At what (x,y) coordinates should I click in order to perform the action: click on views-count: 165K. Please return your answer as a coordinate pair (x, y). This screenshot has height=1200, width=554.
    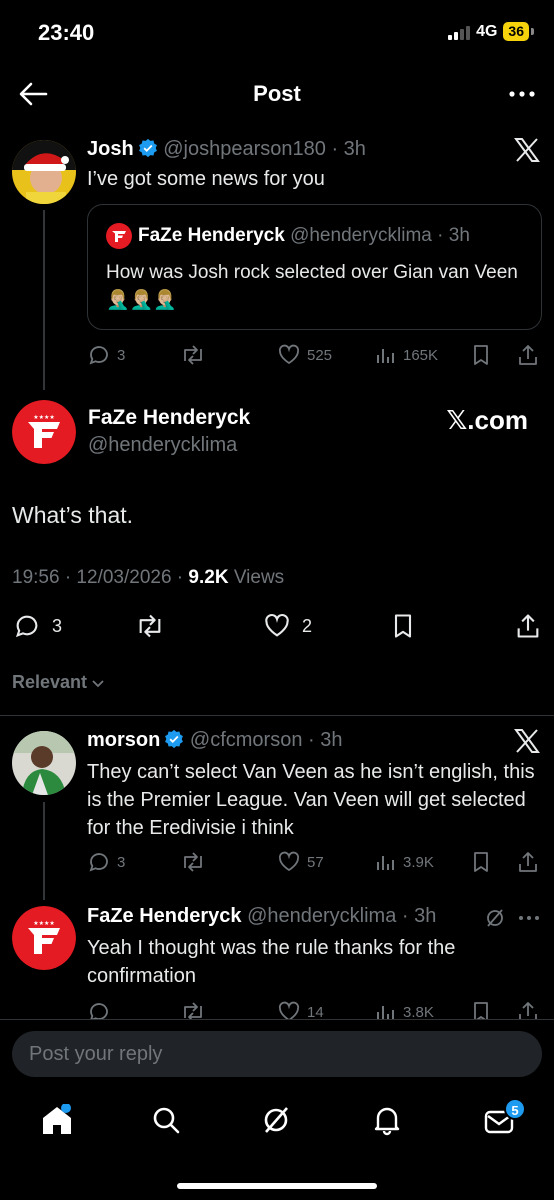
    Looking at the image, I should click on (421, 355).